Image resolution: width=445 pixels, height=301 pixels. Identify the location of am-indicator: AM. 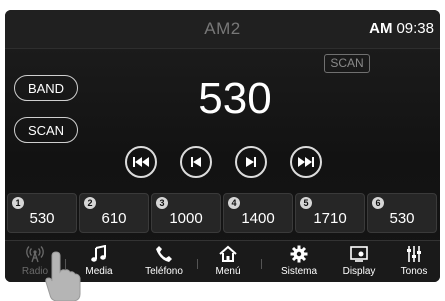
(381, 28).